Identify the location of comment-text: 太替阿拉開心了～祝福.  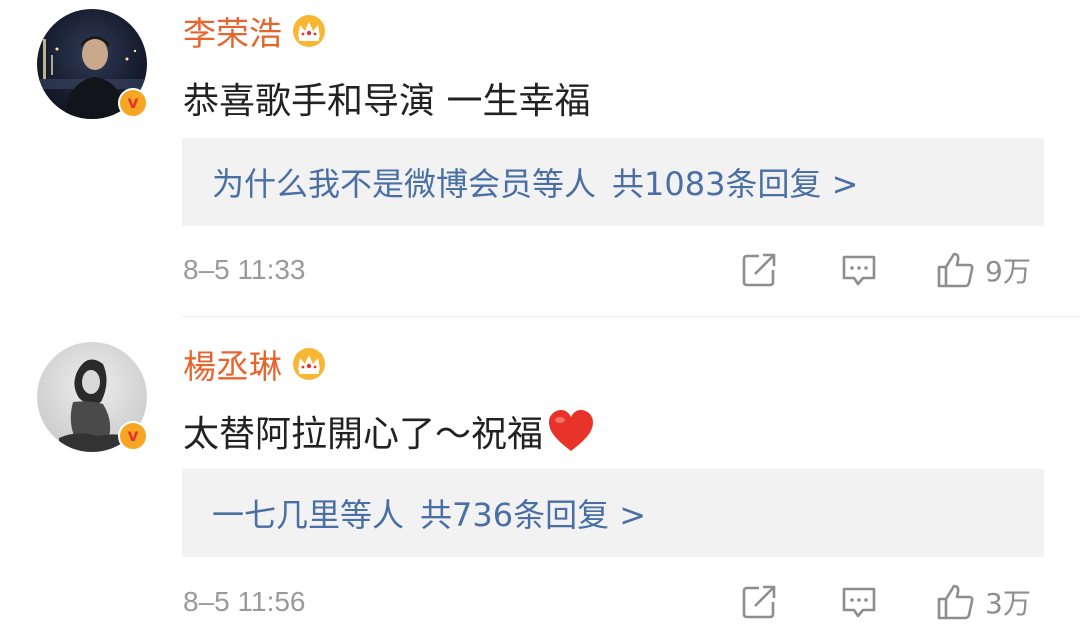
(389, 431).